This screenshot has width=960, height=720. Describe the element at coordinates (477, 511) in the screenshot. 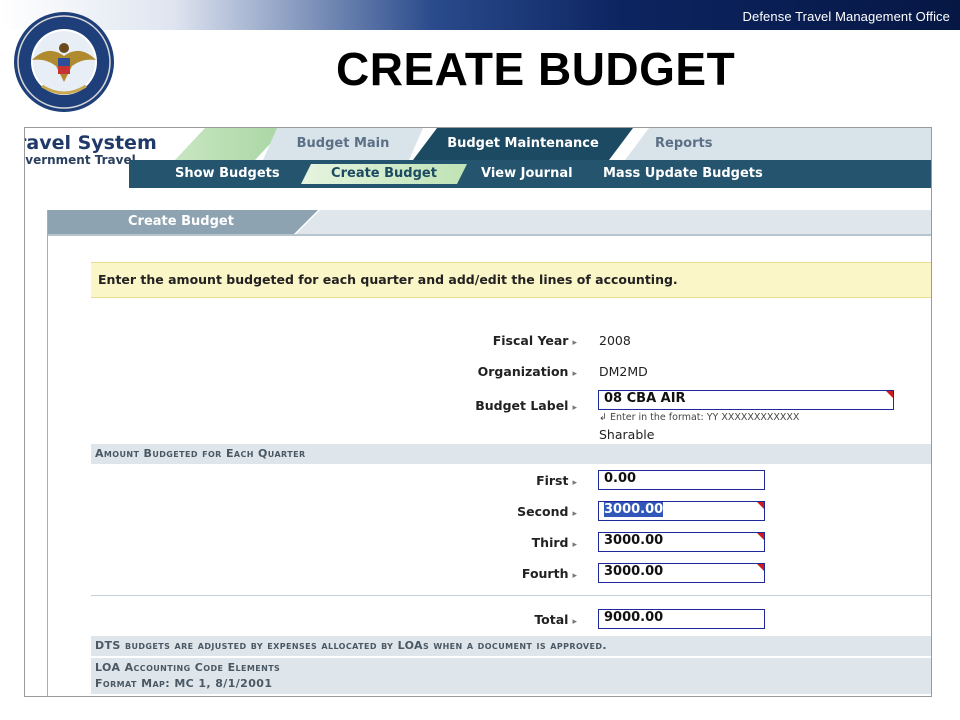

I see `quarter-second-label: Second ▸` at that location.